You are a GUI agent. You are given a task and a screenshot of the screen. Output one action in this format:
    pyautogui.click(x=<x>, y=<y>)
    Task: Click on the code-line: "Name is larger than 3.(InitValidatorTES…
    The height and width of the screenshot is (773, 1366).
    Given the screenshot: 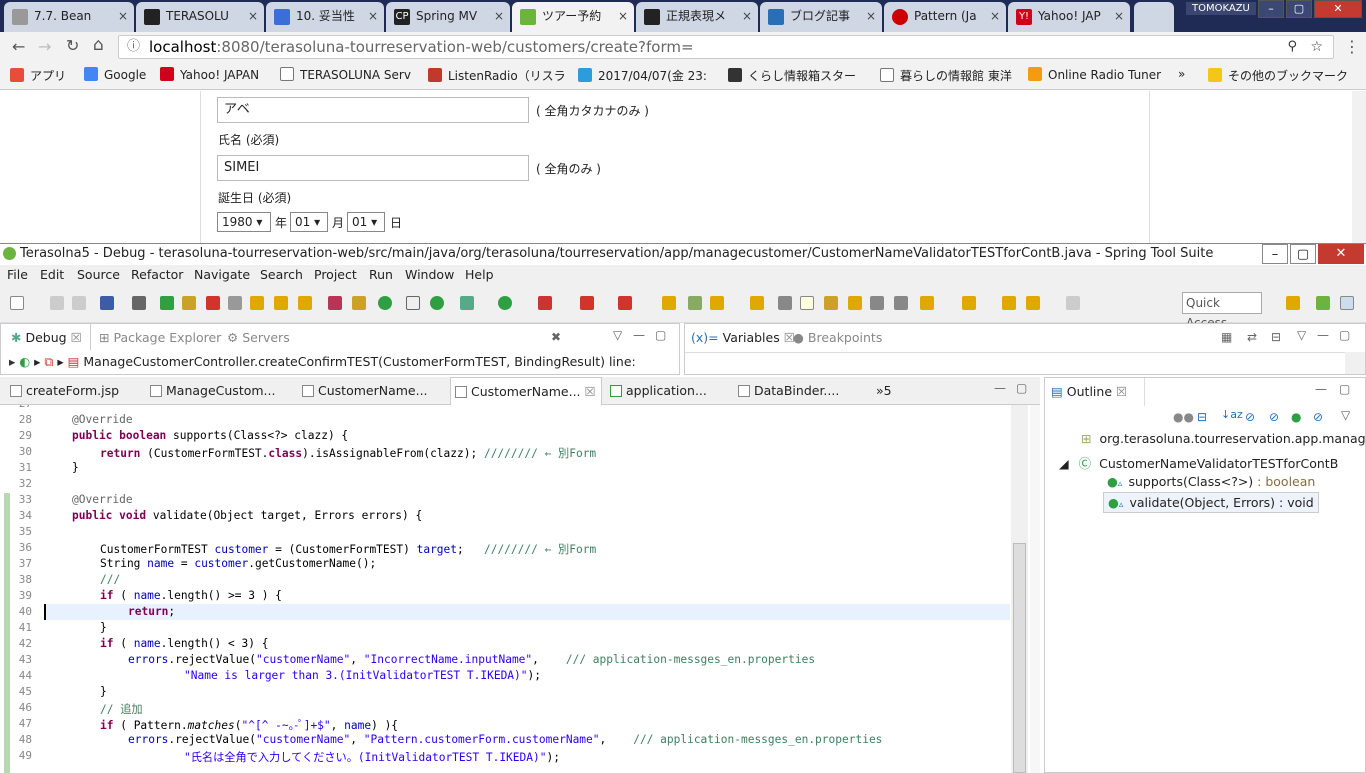 What is the action you would take?
    pyautogui.click(x=292, y=675)
    